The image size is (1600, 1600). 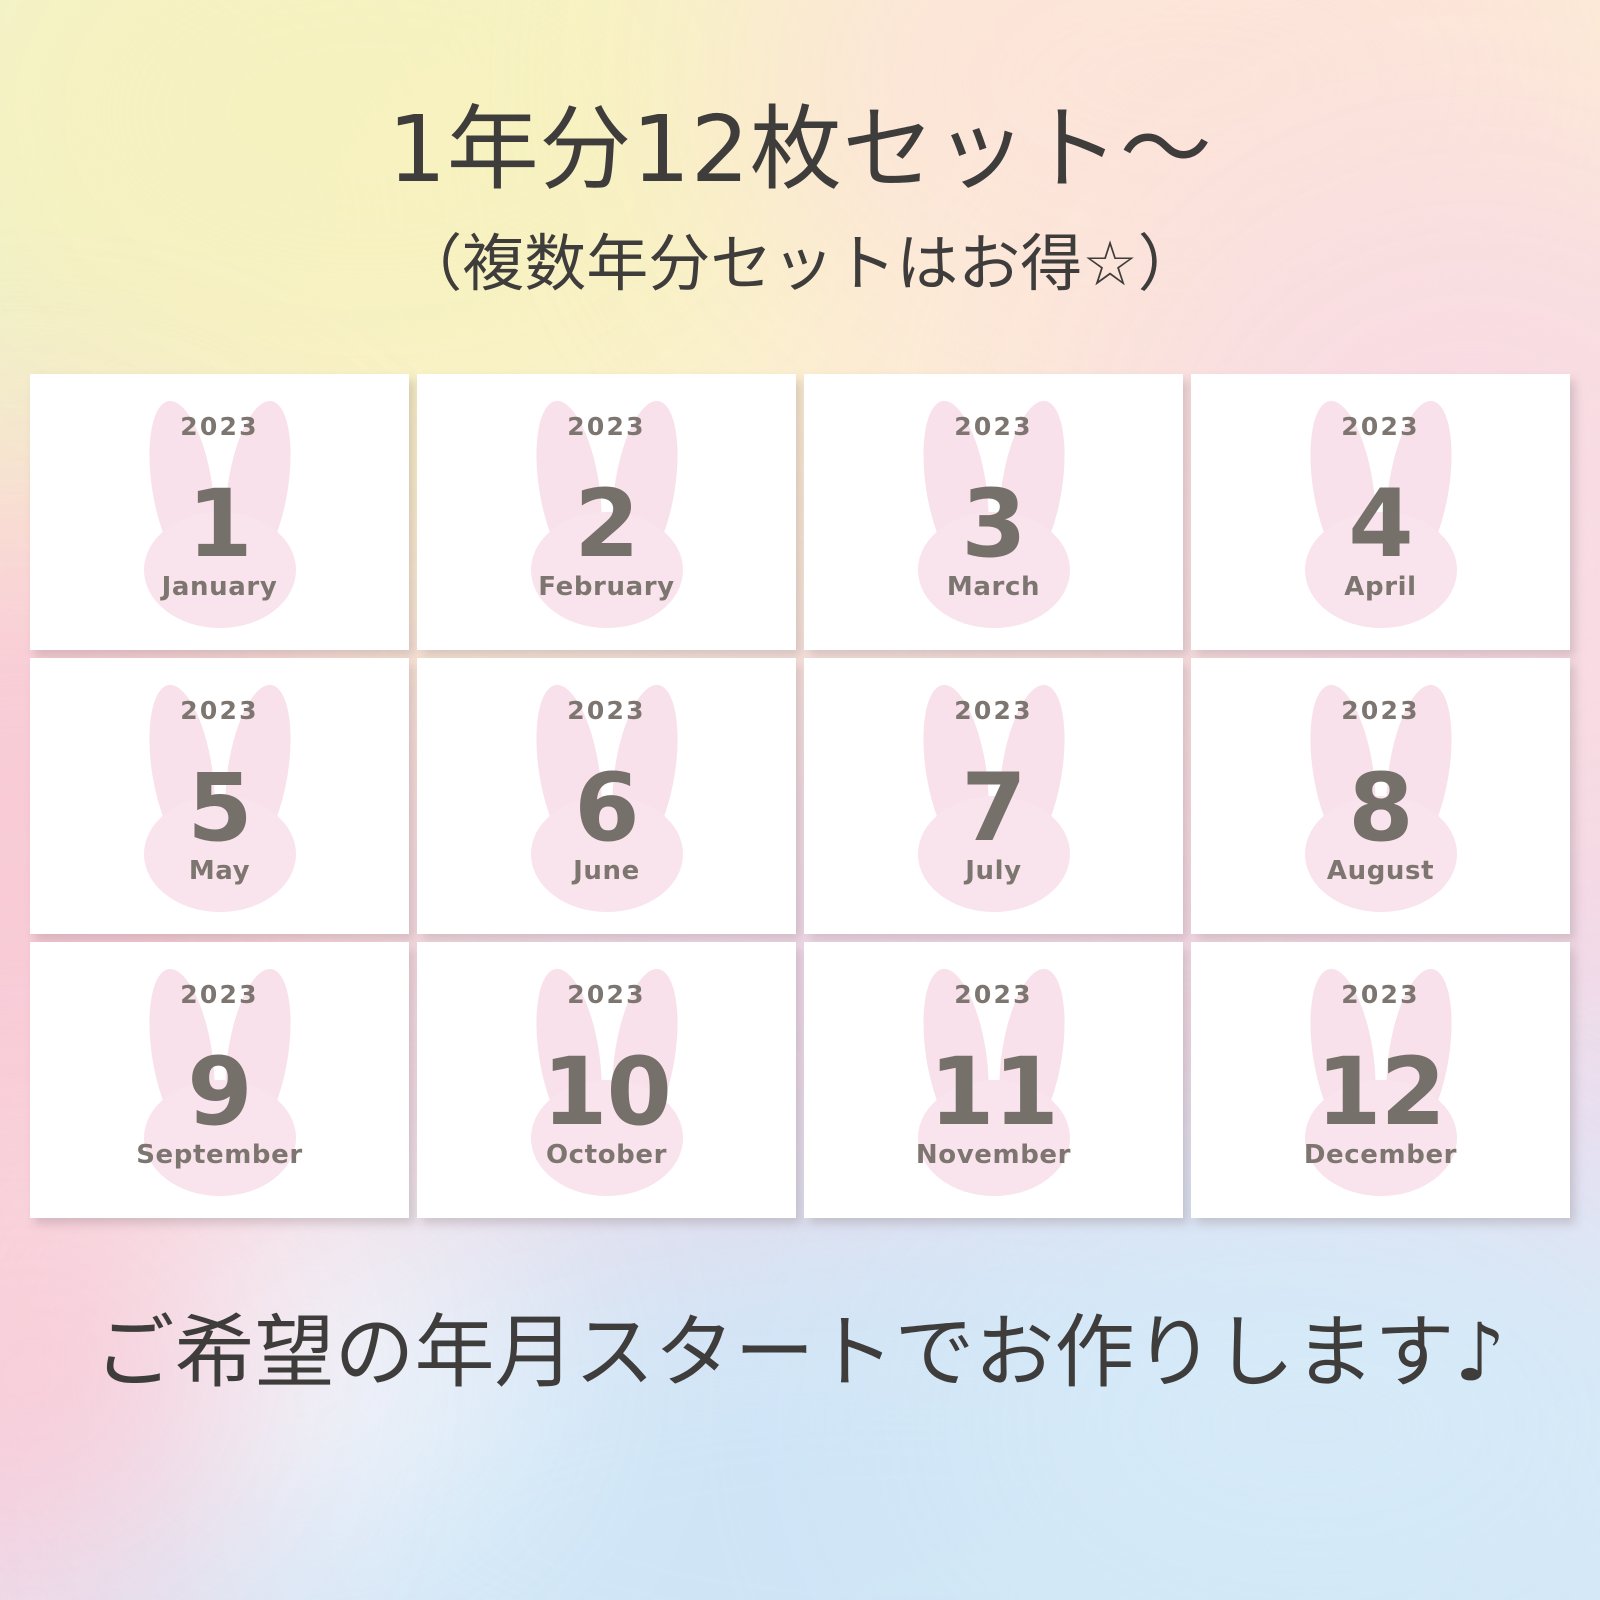 I want to click on calendar-card-march: 2023 3 March, so click(x=993, y=512).